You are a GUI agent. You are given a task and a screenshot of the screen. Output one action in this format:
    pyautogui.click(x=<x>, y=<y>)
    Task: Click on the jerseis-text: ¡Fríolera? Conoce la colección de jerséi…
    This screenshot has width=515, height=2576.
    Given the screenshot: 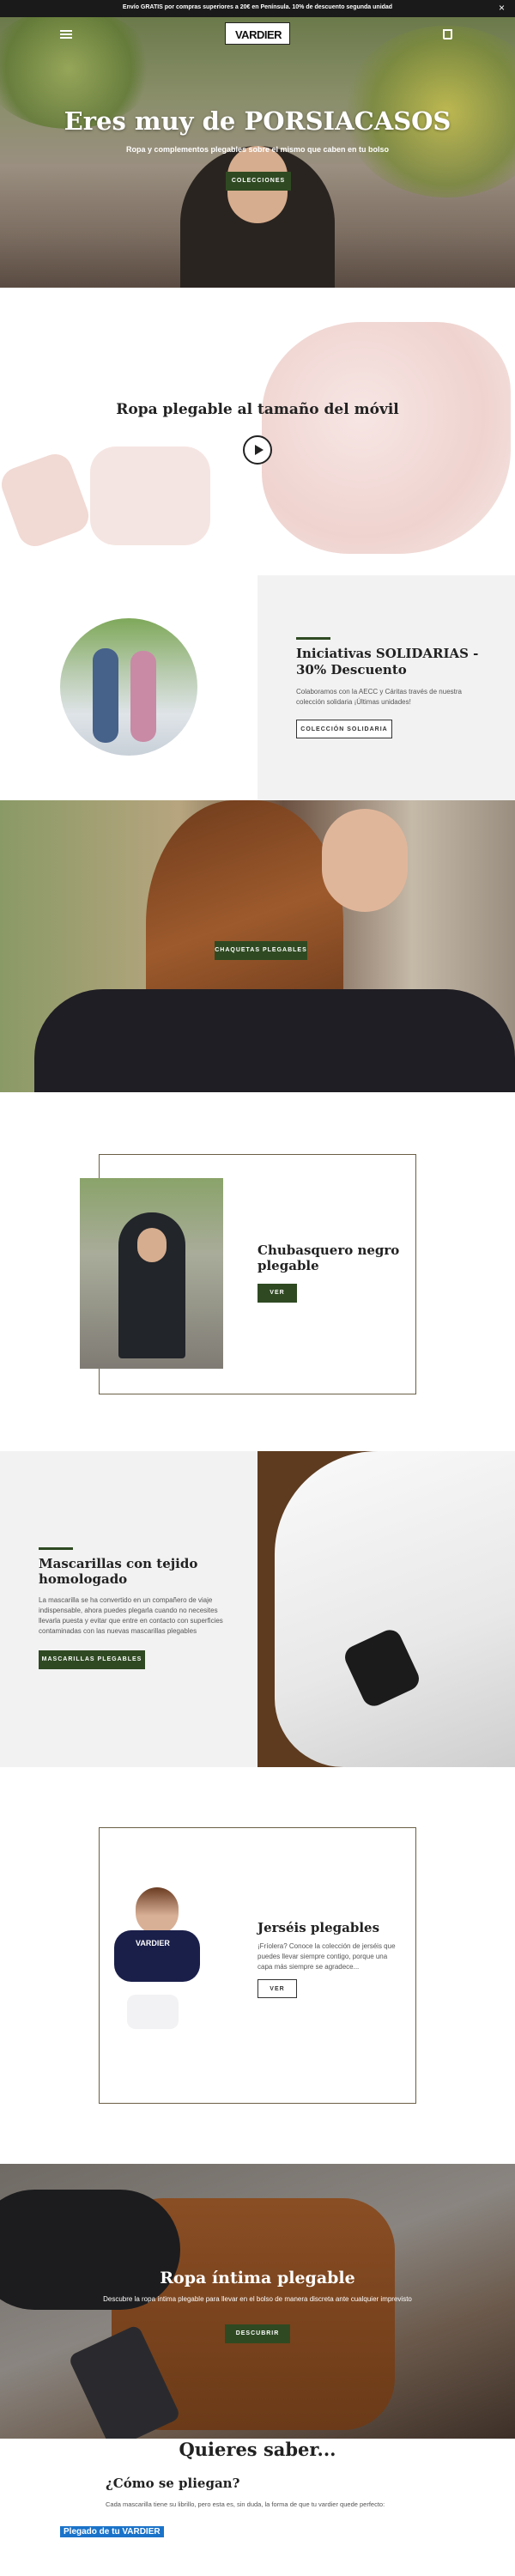 What is the action you would take?
    pyautogui.click(x=327, y=1956)
    